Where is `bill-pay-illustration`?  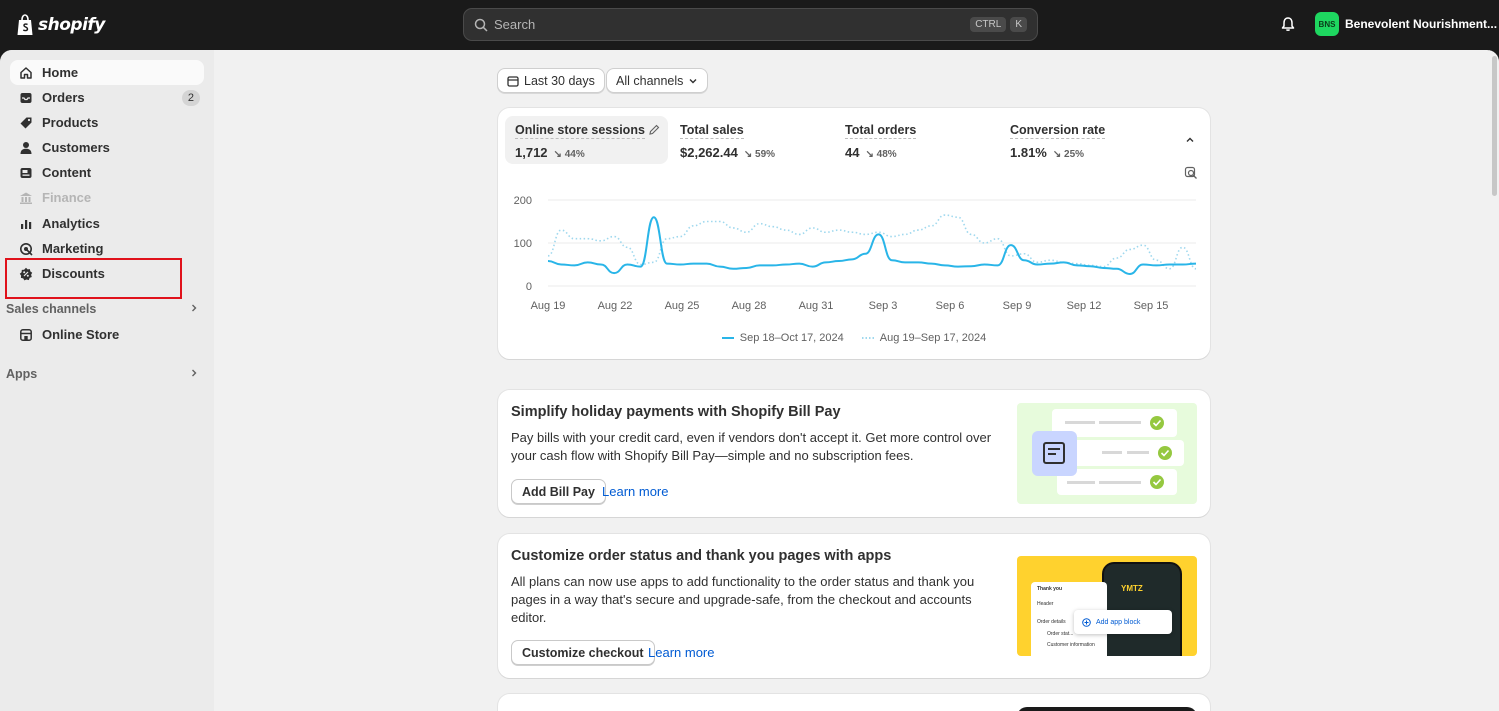 bill-pay-illustration is located at coordinates (1107, 453).